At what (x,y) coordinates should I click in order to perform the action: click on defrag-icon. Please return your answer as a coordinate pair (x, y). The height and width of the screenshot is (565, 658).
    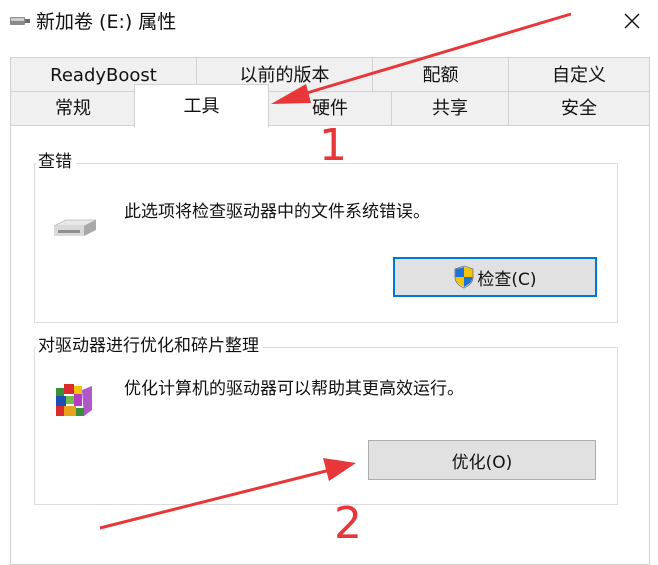
    Looking at the image, I should click on (74, 400).